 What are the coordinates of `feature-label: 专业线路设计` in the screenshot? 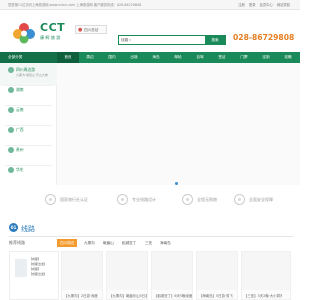 It's located at (144, 199).